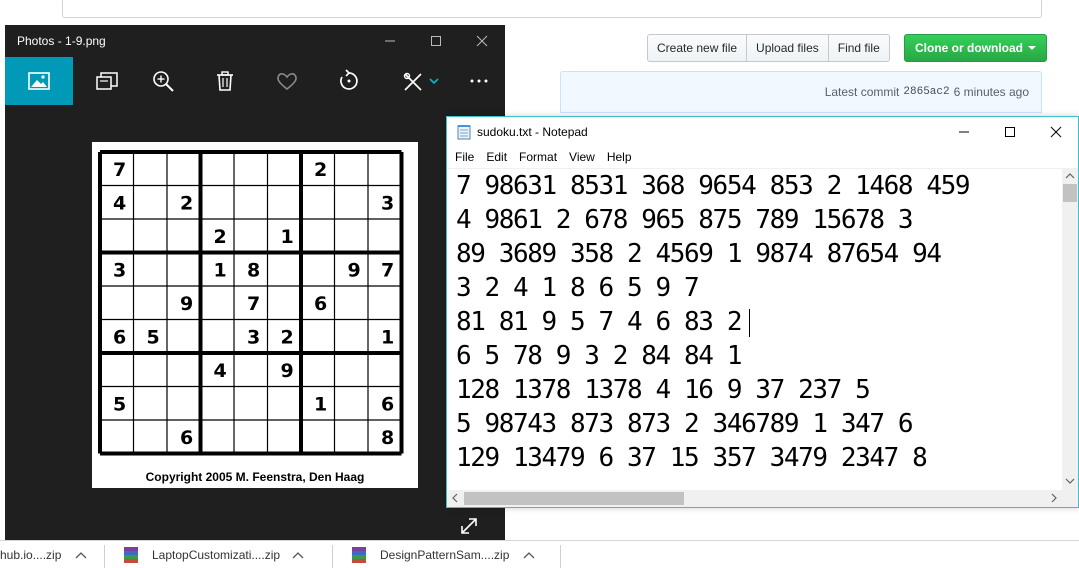  What do you see at coordinates (574, 498) in the screenshot?
I see `horizontal-scroll-thumb` at bounding box center [574, 498].